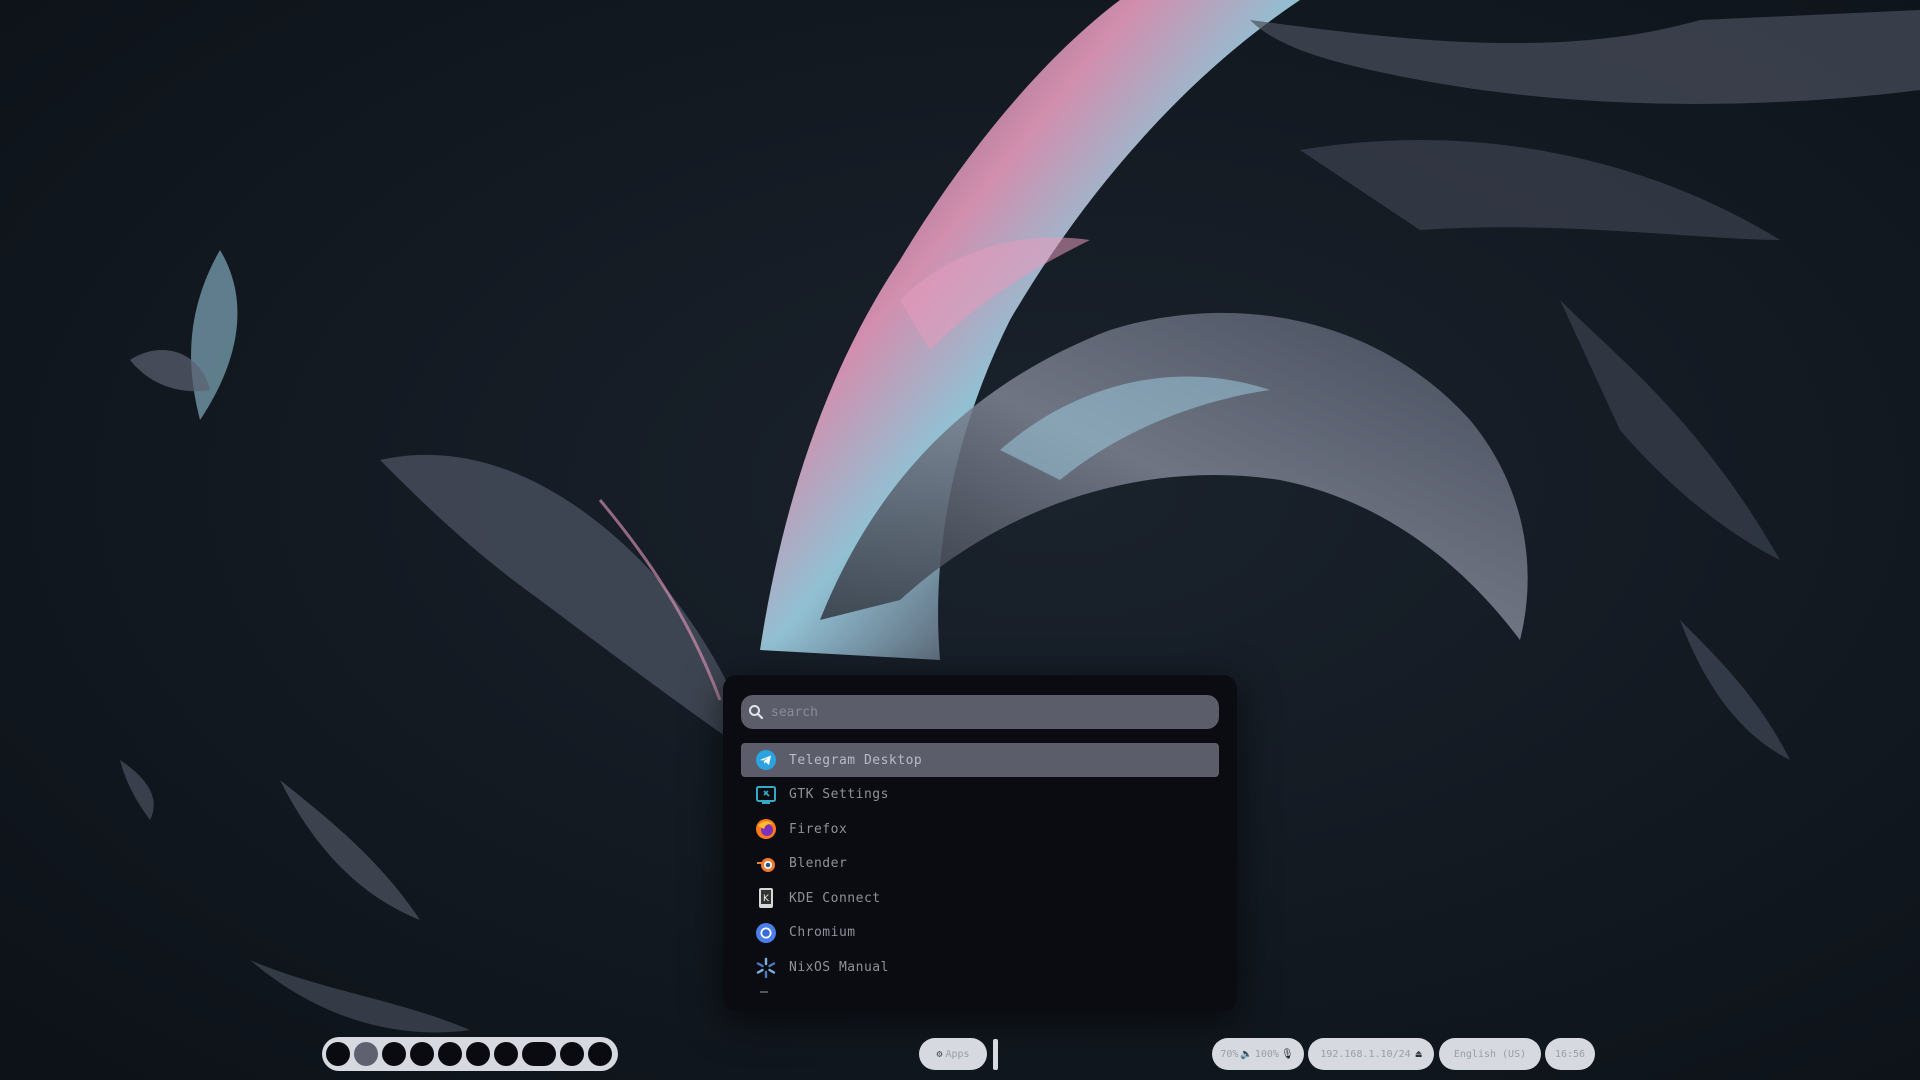 This screenshot has height=1080, width=1920. I want to click on app-label: Firefox, so click(818, 829).